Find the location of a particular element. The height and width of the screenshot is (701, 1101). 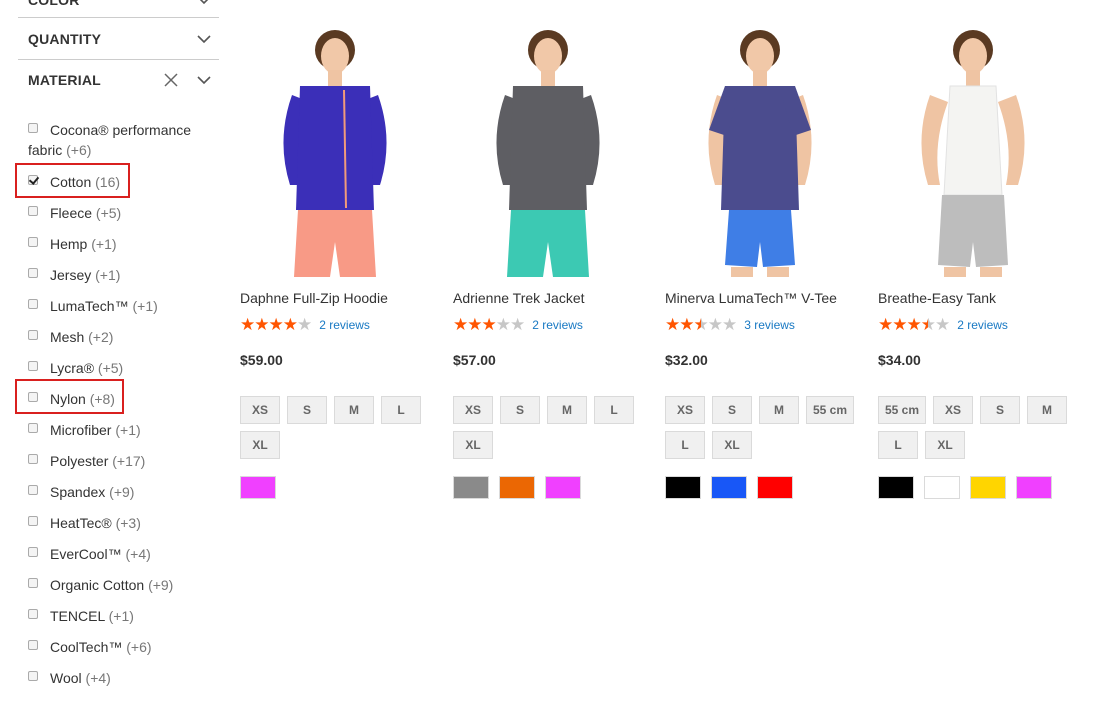

model-photo is located at coordinates (973, 148).